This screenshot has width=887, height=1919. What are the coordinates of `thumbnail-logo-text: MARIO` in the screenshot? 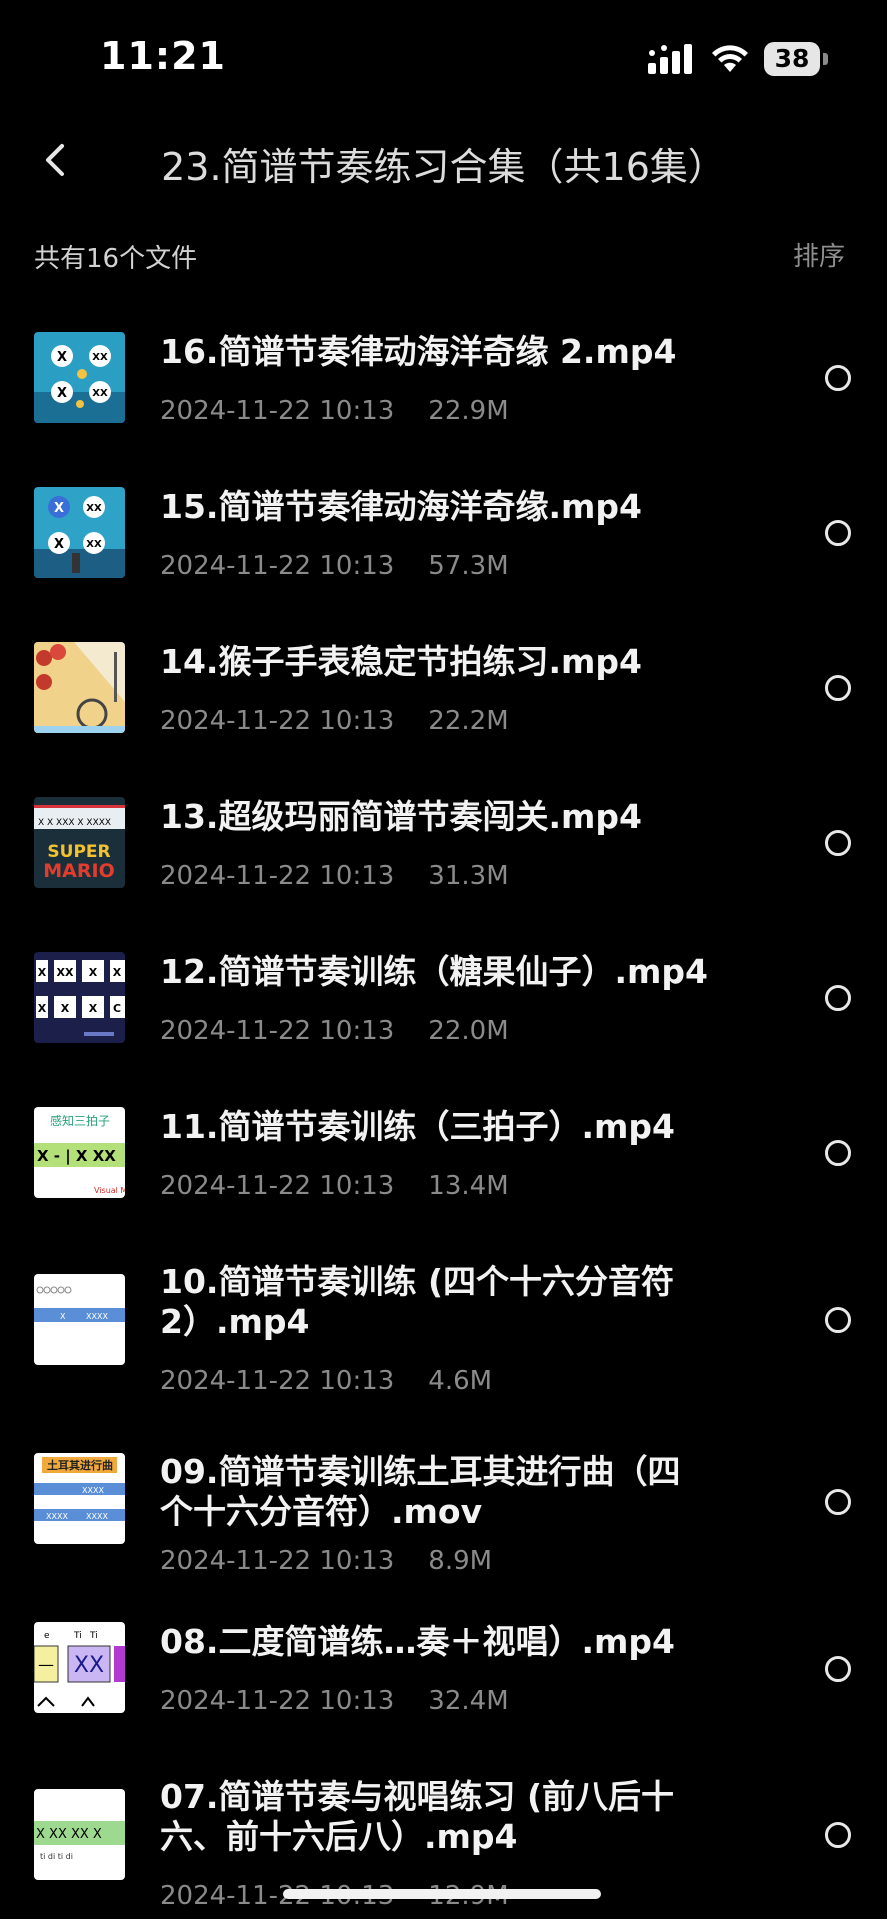 It's located at (78, 871).